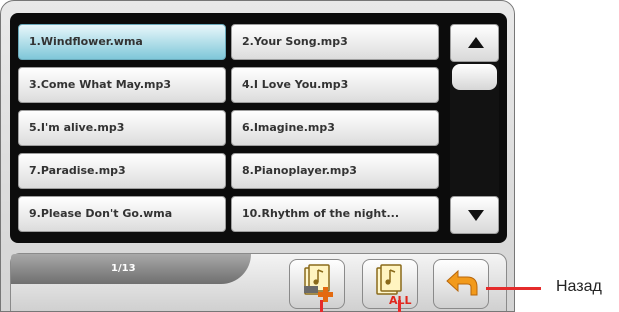 This screenshot has width=619, height=312. I want to click on add-all-icon: ALL, so click(394, 285).